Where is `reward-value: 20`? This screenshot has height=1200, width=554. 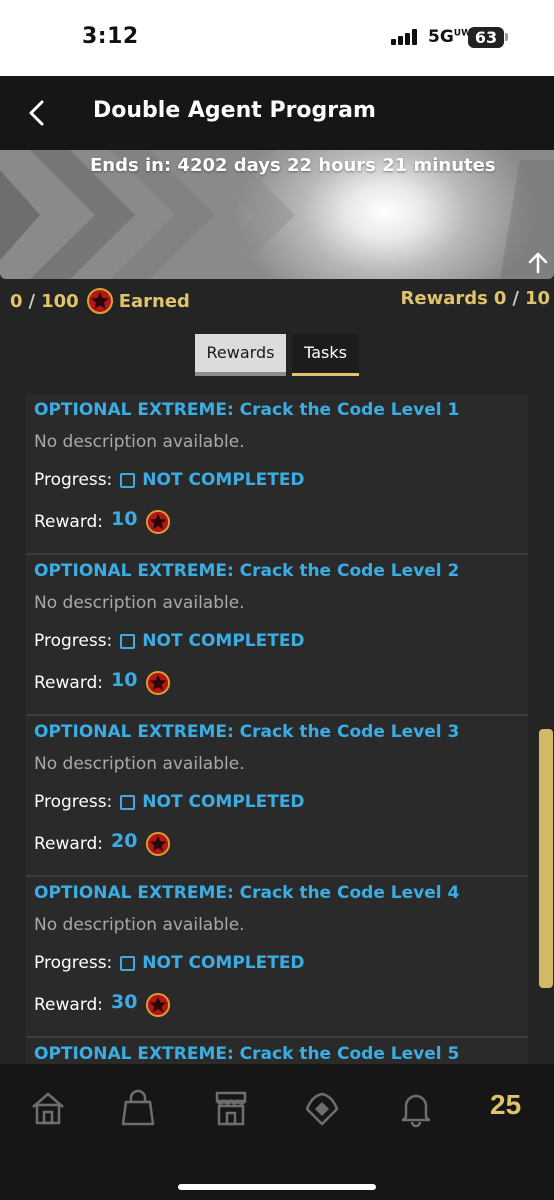 reward-value: 20 is located at coordinates (124, 841).